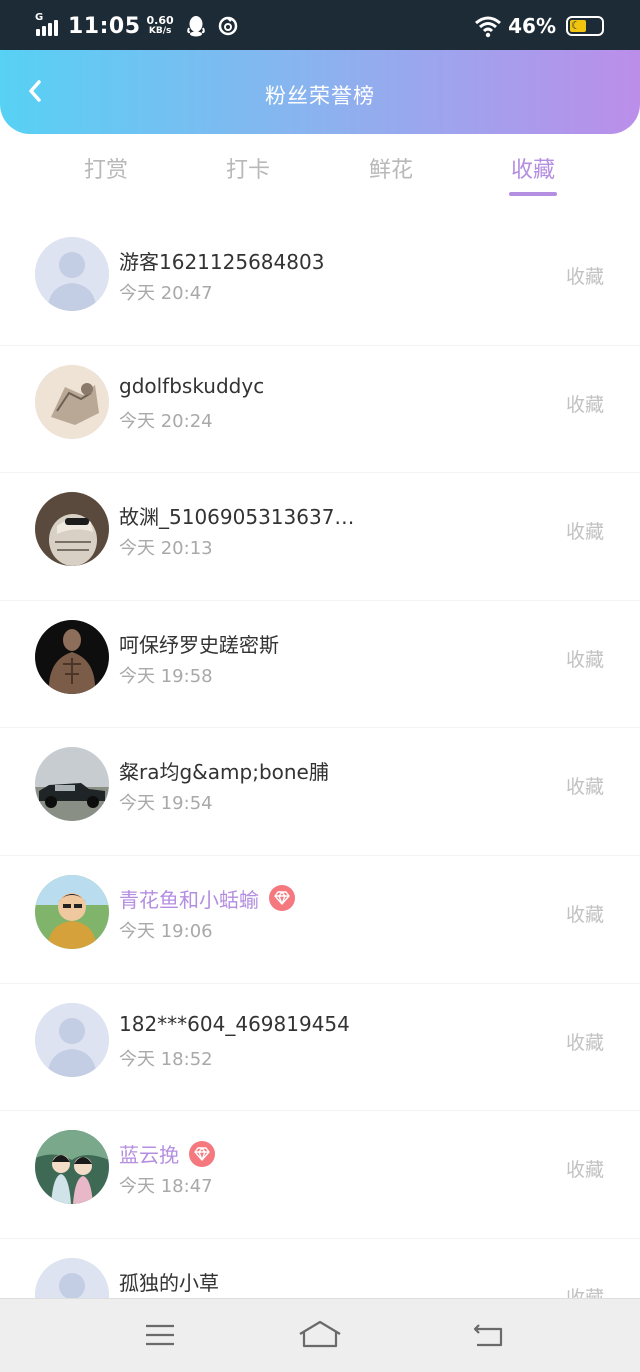 Image resolution: width=640 pixels, height=1372 pixels. What do you see at coordinates (166, 549) in the screenshot?
I see `user-time: 今天 20:13` at bounding box center [166, 549].